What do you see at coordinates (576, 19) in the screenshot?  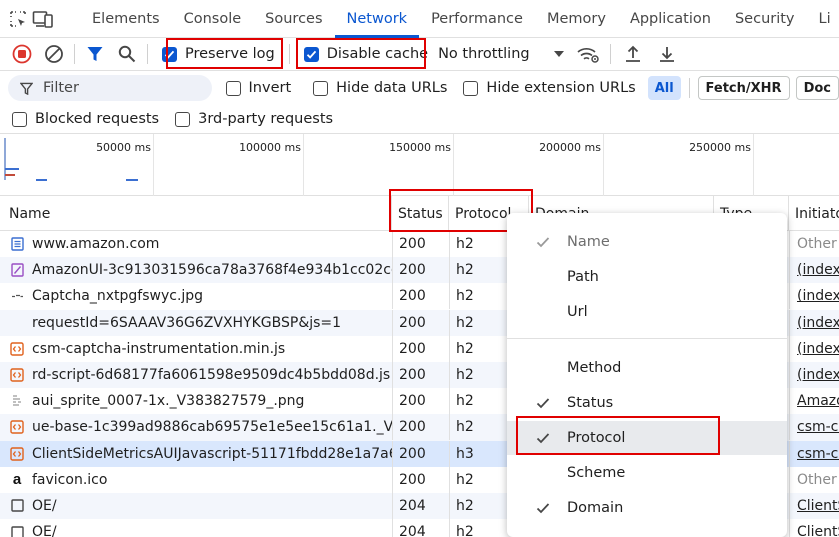 I see `tab-memory: Memory` at bounding box center [576, 19].